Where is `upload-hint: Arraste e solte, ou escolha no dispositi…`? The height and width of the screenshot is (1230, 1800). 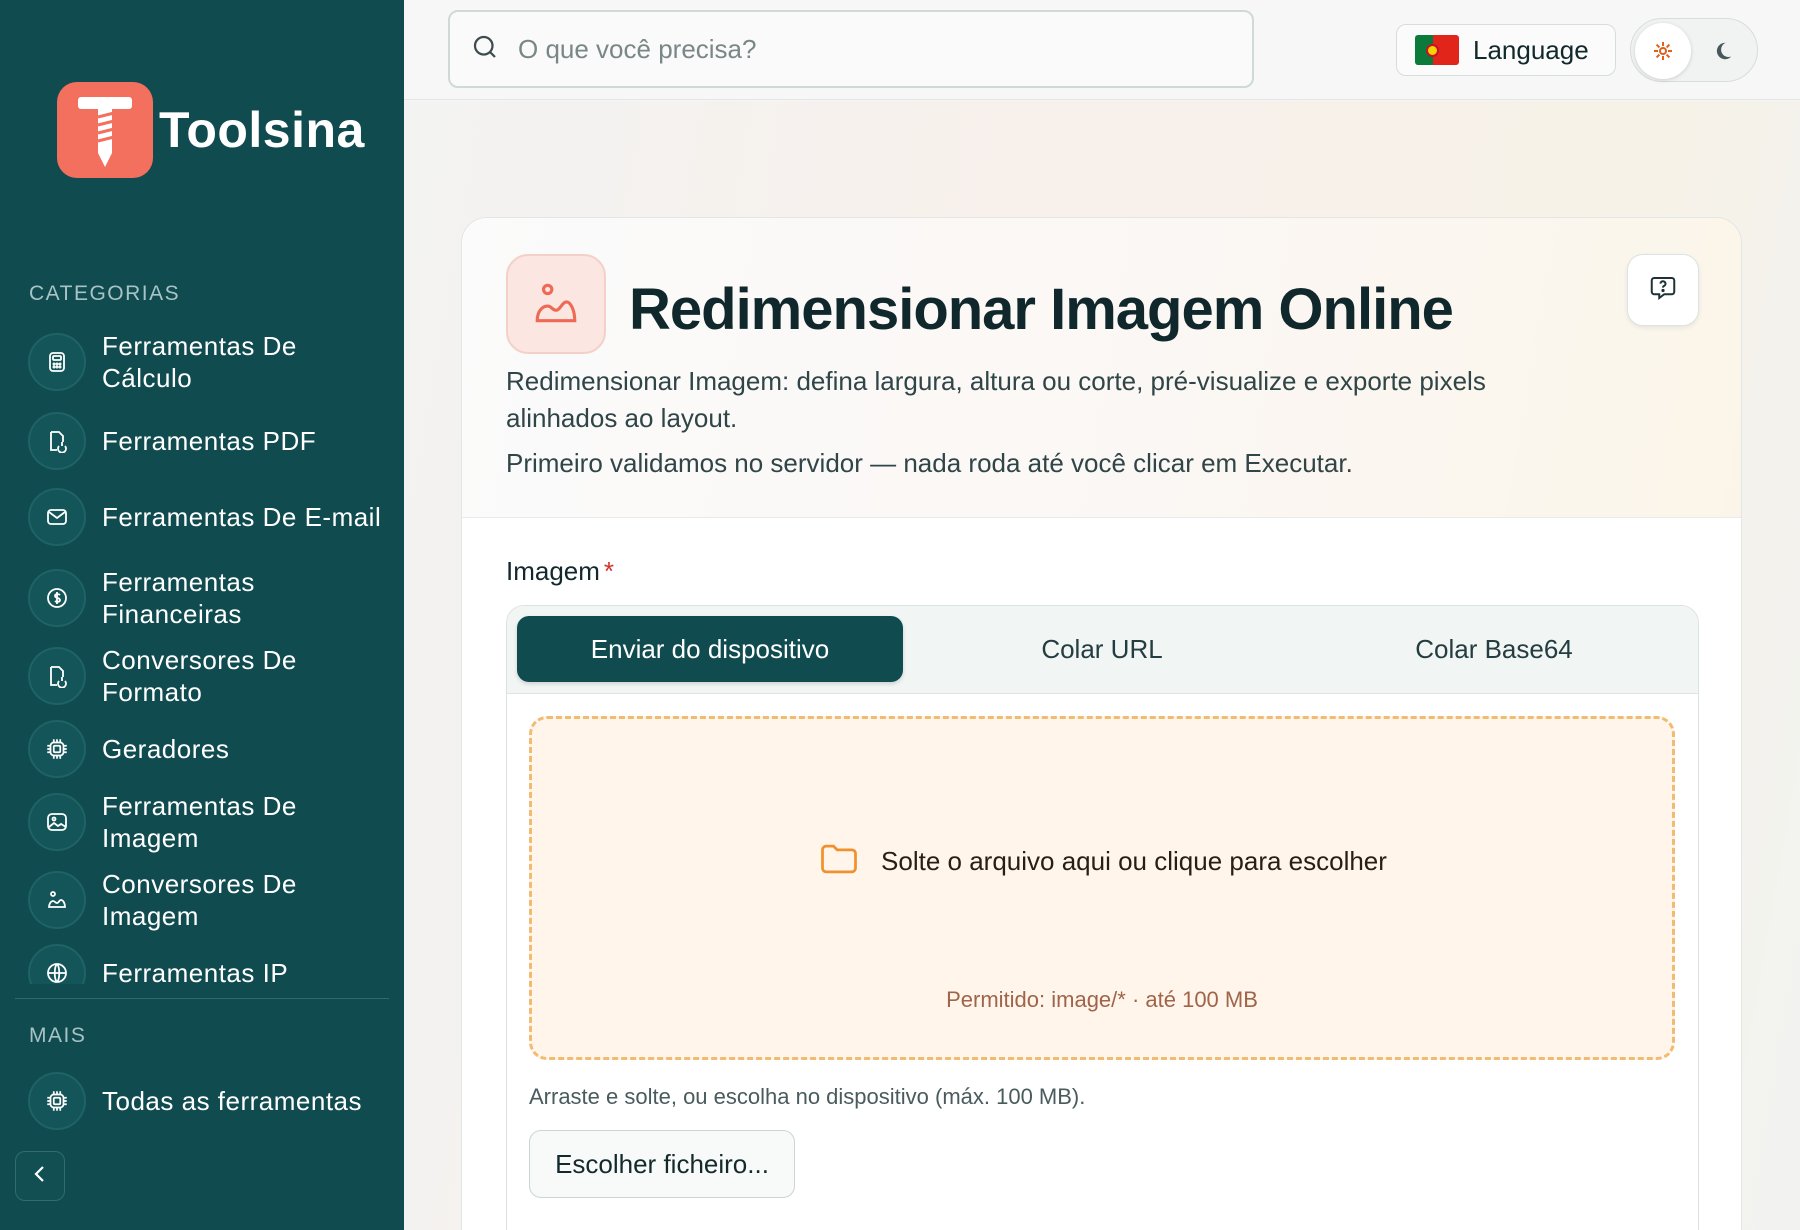
upload-hint: Arraste e solte, ou escolha no dispositi… is located at coordinates (807, 1096).